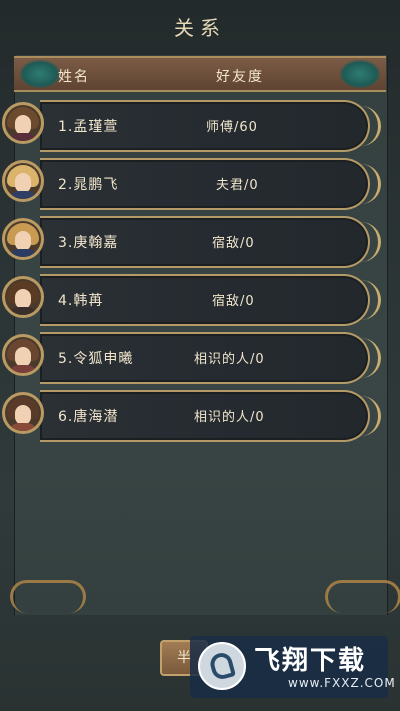  Describe the element at coordinates (81, 301) in the screenshot. I see `character-name: 4.韩苒` at that location.